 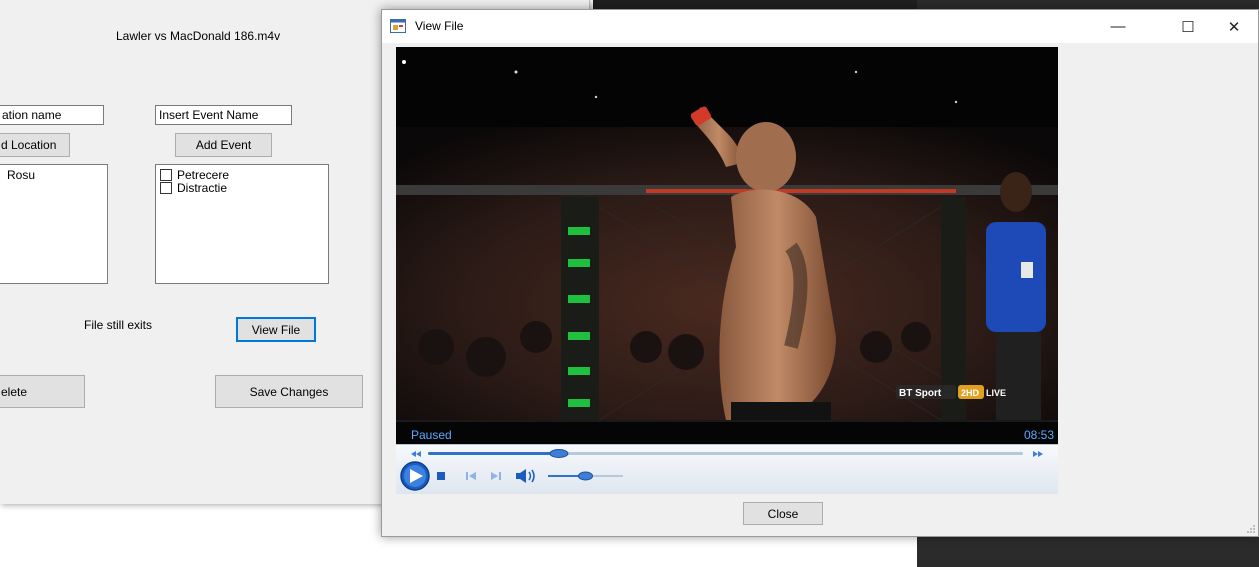 I want to click on file-title: Lawler vs MacDonald 186.m4v, so click(x=198, y=36).